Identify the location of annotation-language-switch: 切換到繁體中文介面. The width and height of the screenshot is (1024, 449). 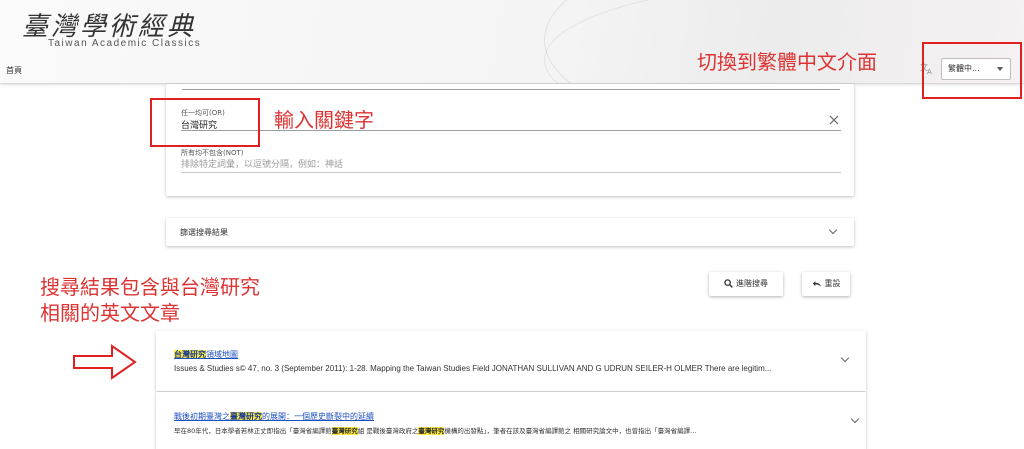
(787, 62).